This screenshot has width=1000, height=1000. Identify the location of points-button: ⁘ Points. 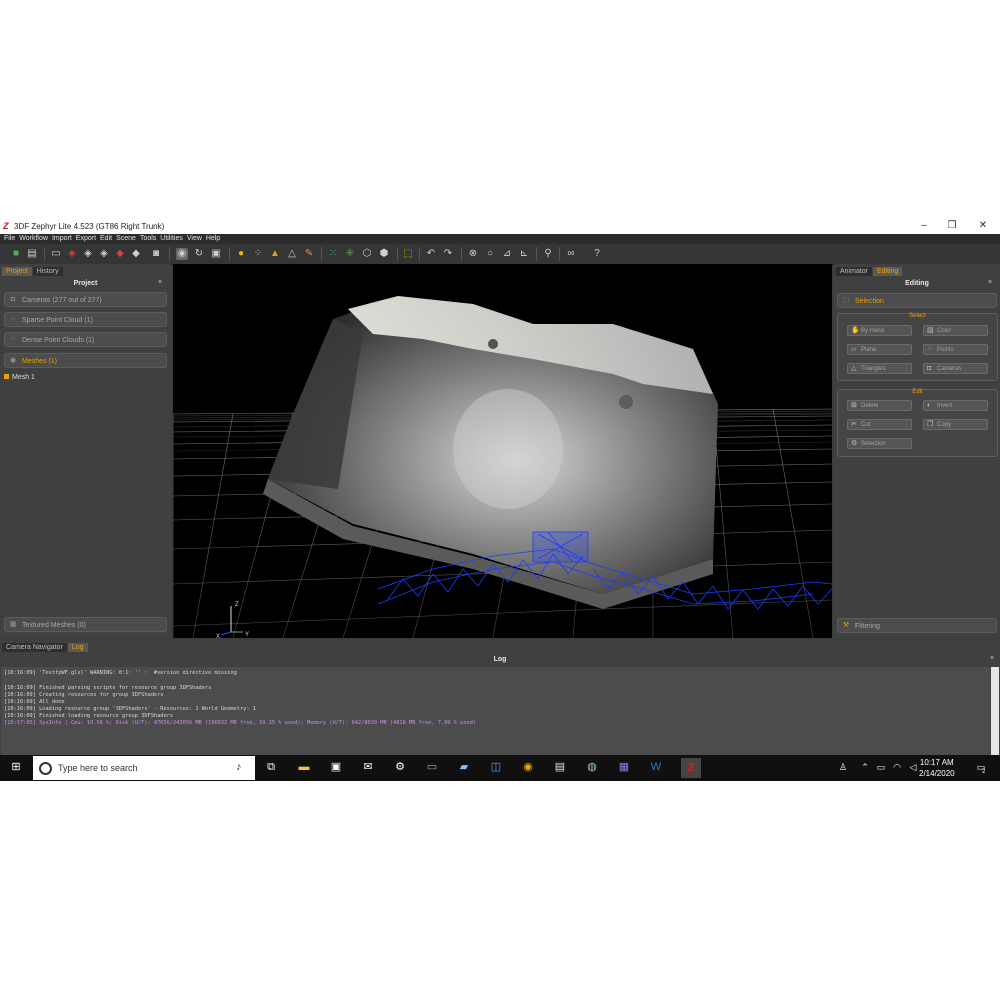
(955, 349).